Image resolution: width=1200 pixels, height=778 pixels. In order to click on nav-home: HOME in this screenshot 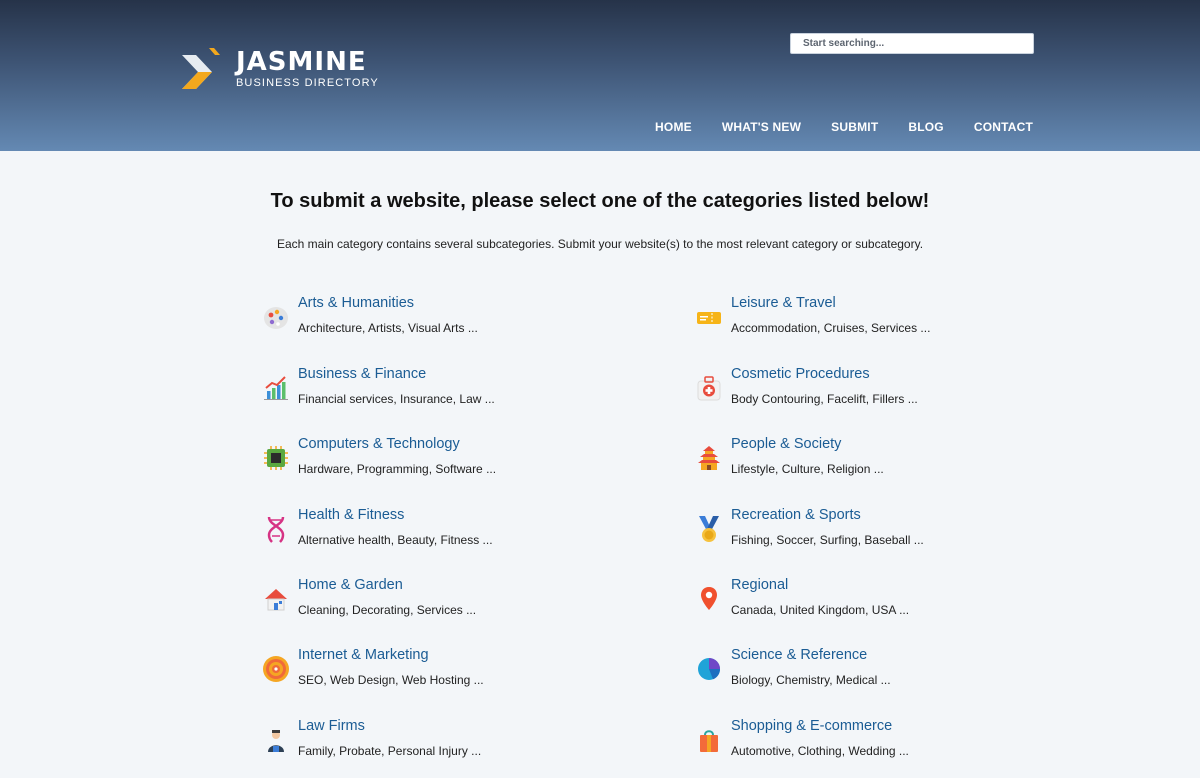, I will do `click(673, 127)`.